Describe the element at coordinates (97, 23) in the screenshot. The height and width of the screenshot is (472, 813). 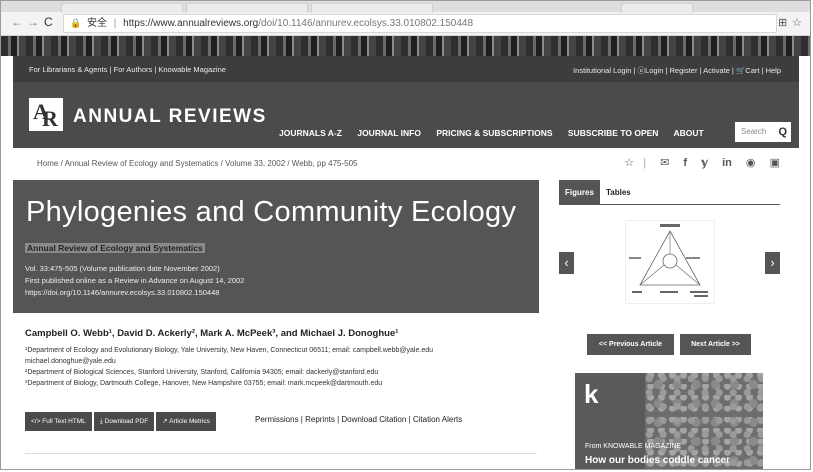
I see `secure-label: 安全` at that location.